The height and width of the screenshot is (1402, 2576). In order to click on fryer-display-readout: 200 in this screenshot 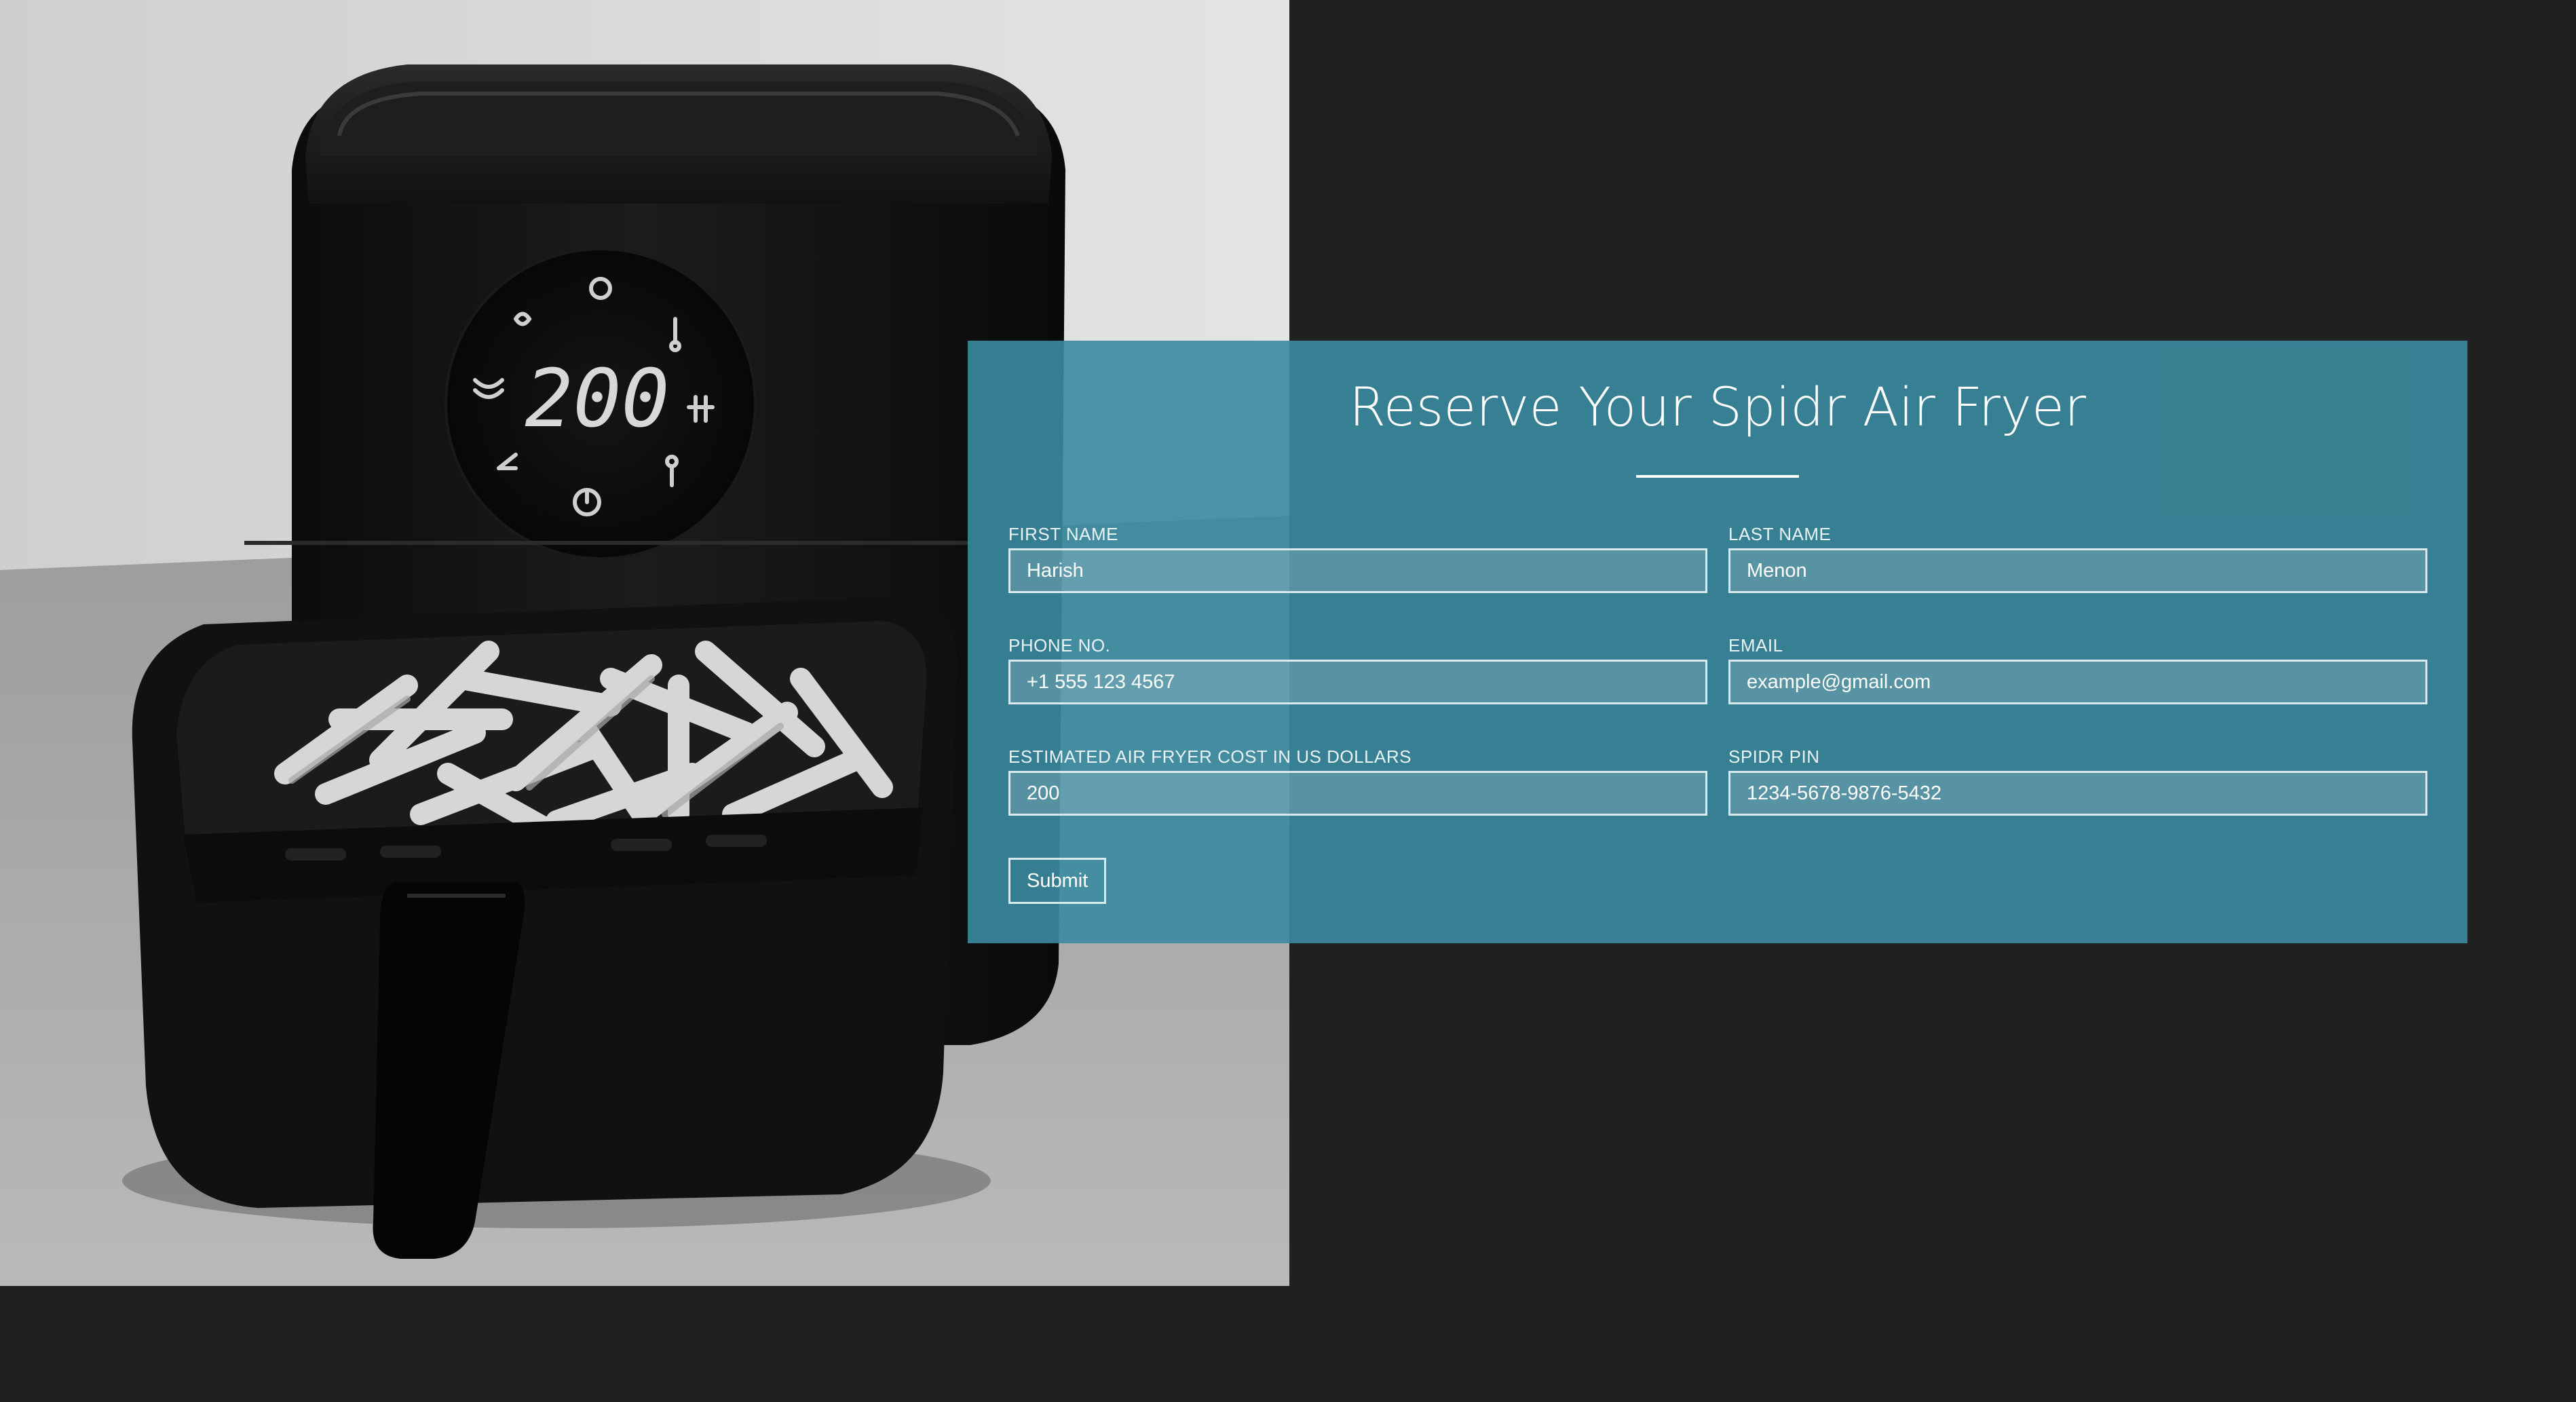, I will do `click(597, 398)`.